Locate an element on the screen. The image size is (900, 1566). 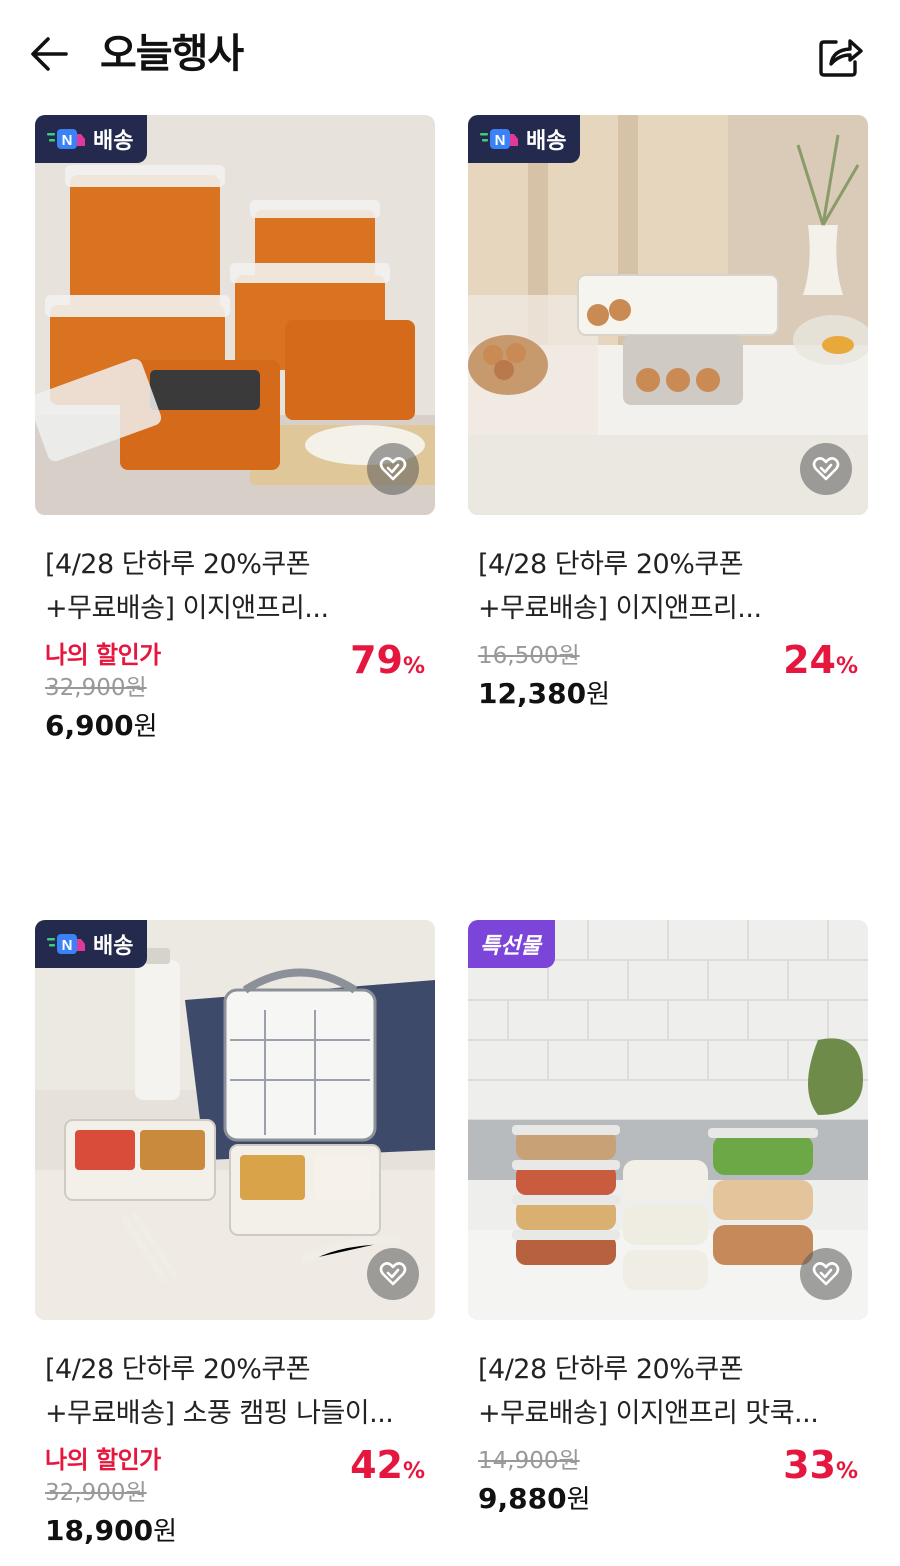
share-icon is located at coordinates (841, 58).